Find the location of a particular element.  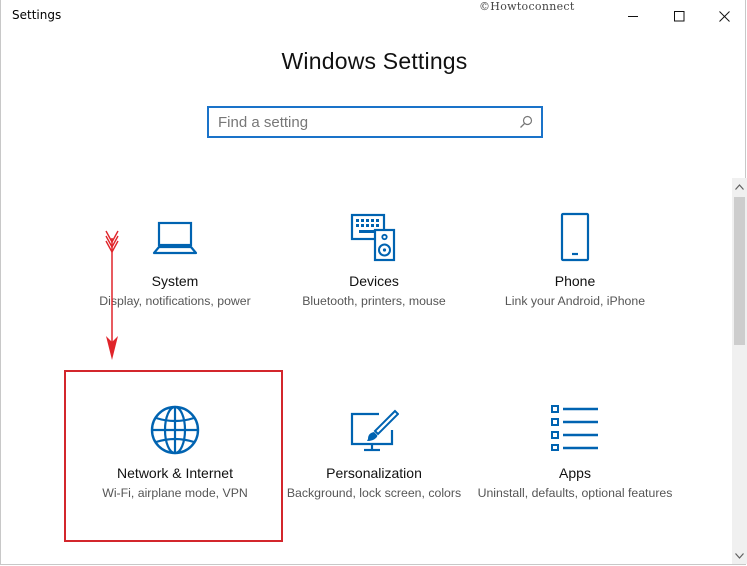

search-icon is located at coordinates (526, 122).